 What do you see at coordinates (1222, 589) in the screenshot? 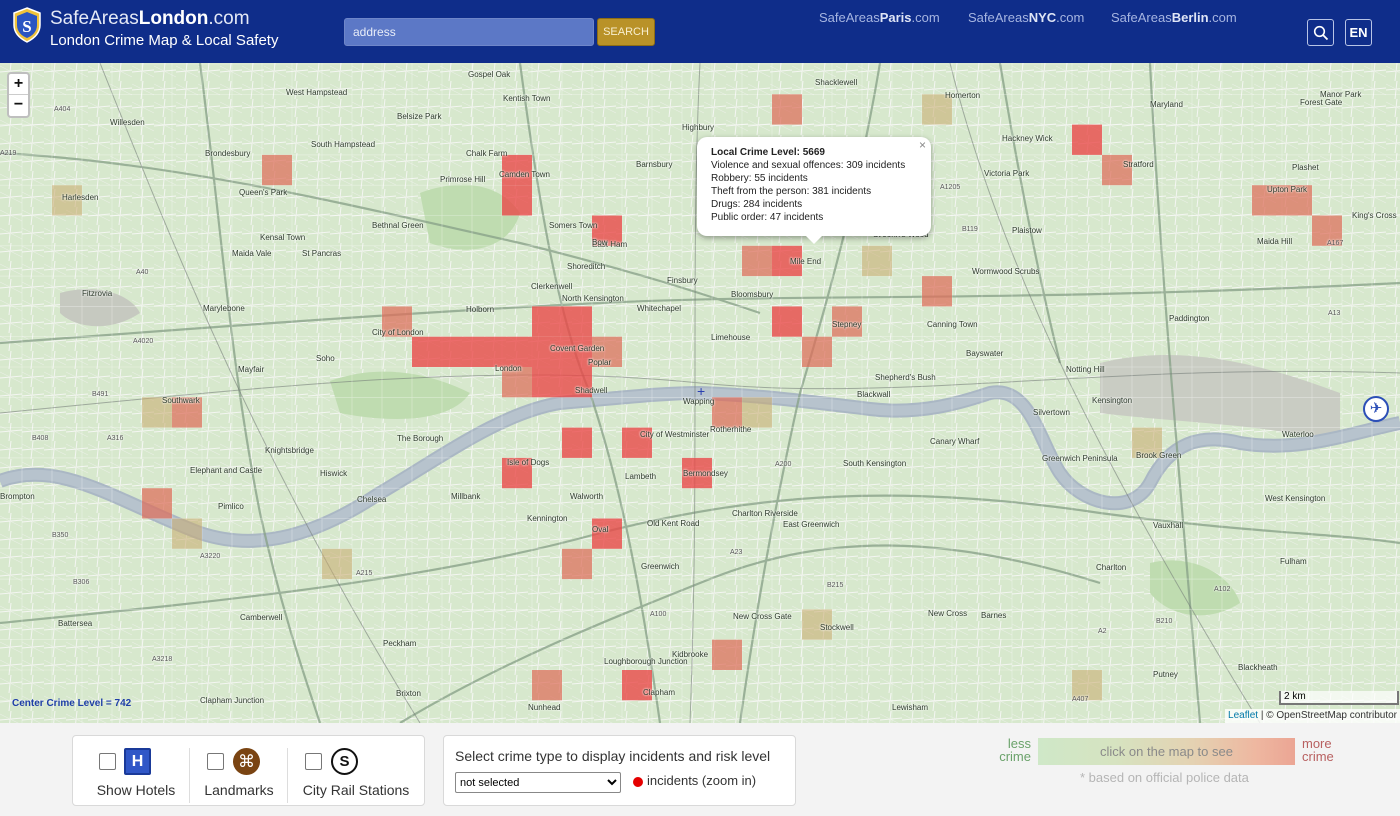
I see `map-place-label: A102` at bounding box center [1222, 589].